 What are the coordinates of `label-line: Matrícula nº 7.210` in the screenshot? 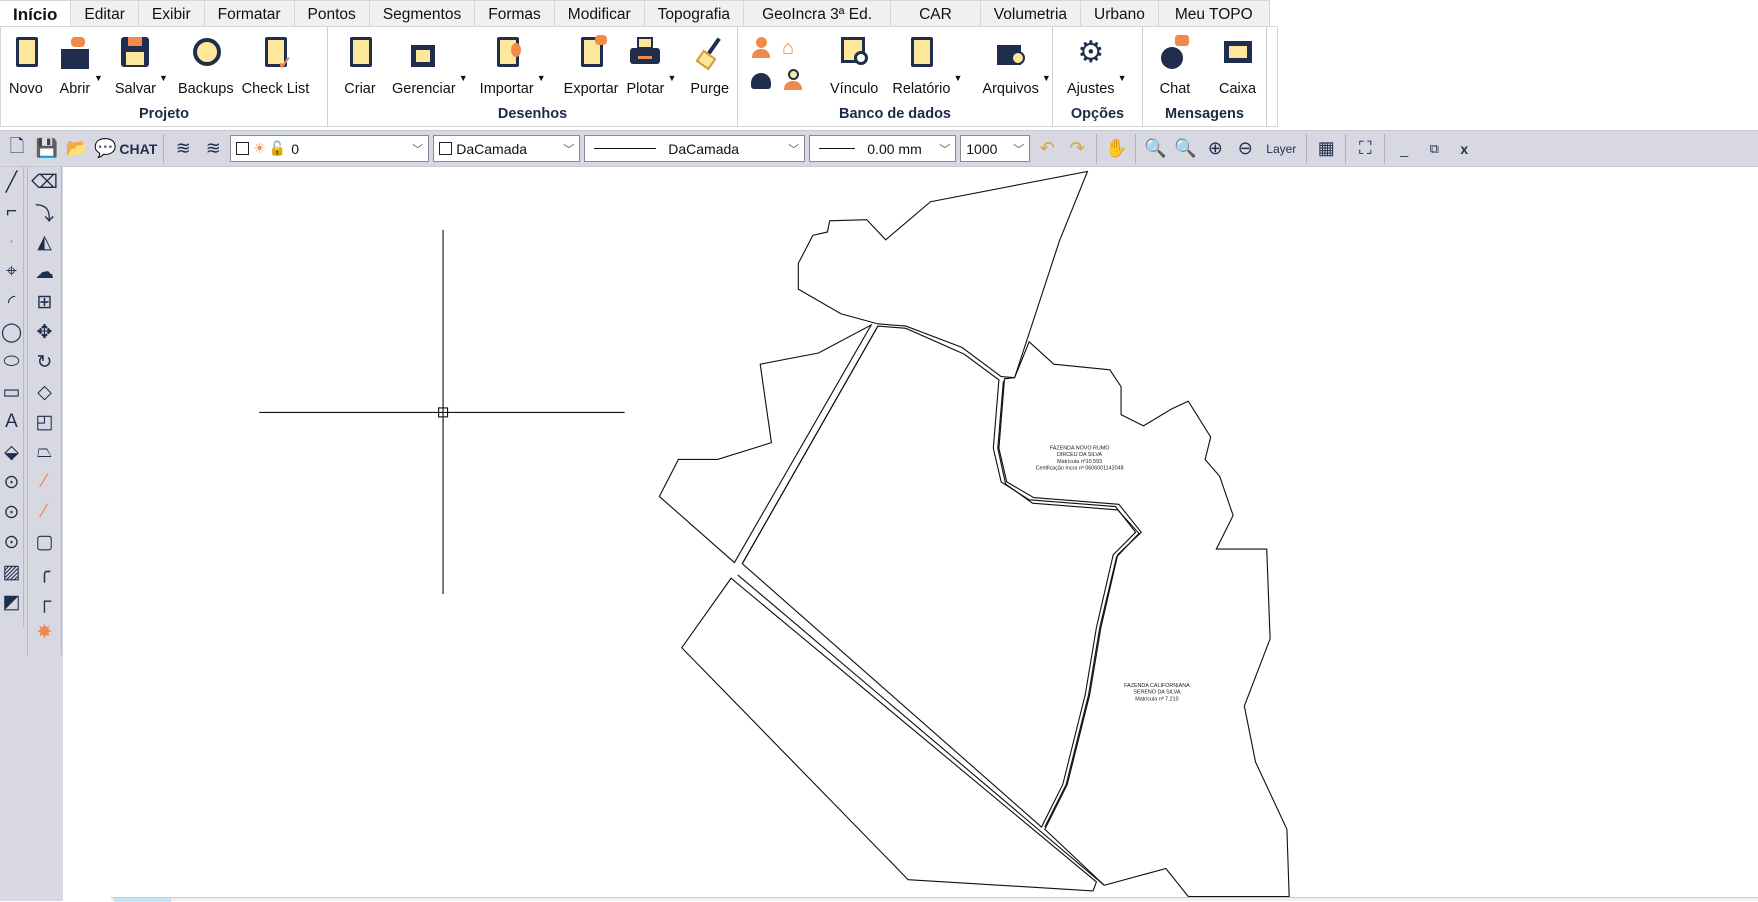 It's located at (1156, 699).